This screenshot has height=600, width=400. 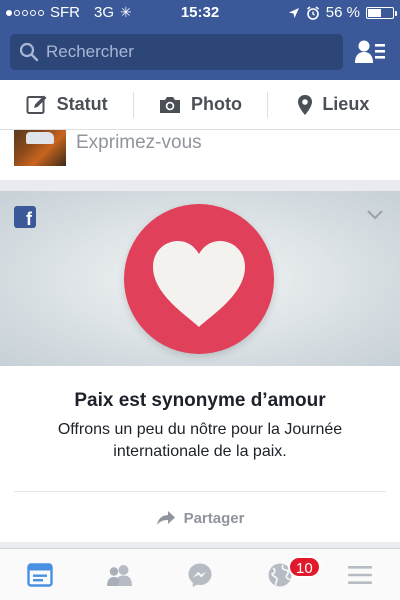 I want to click on heart-icon, so click(x=199, y=284).